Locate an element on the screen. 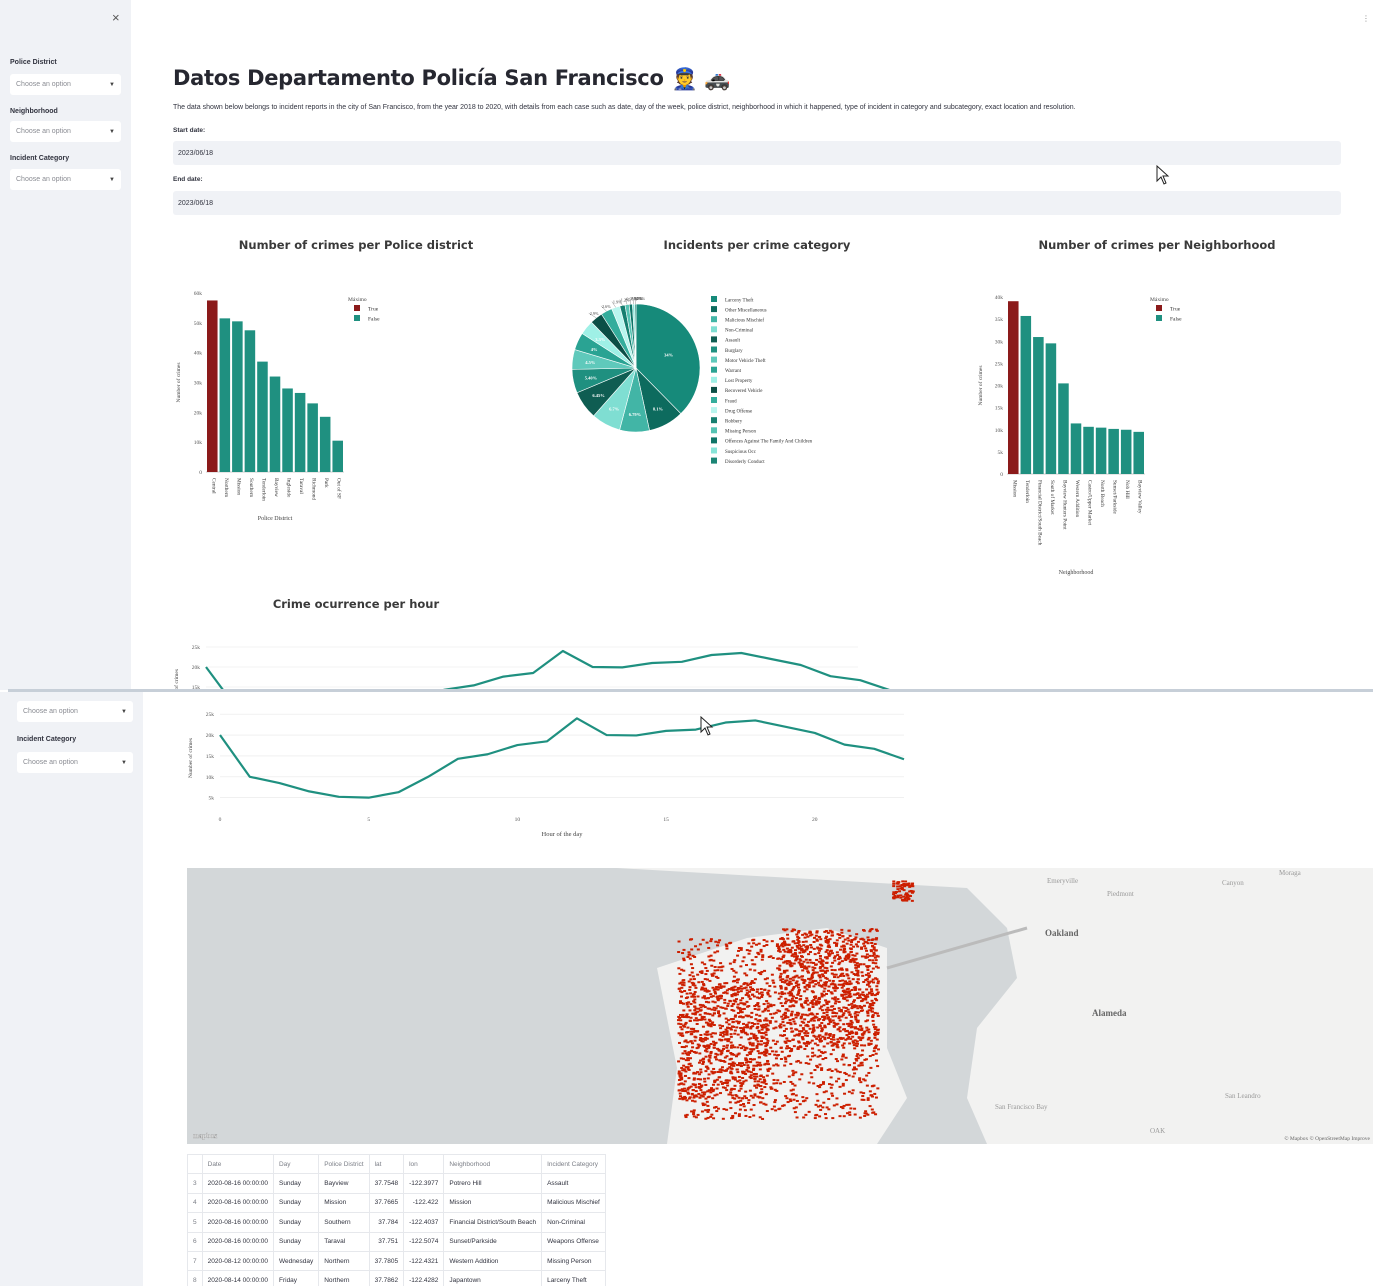 Image resolution: width=1373 pixels, height=1286 pixels. x-tick-label: Tenderloin is located at coordinates (1027, 491).